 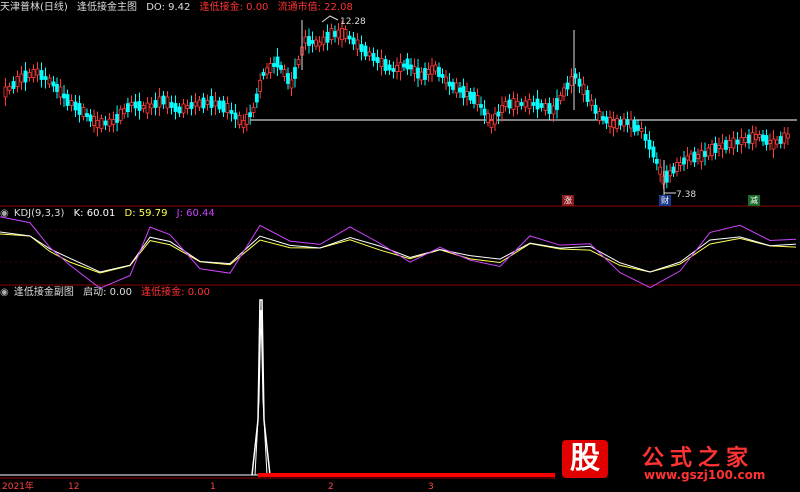 I want to click on tag-jian: 减, so click(x=754, y=200).